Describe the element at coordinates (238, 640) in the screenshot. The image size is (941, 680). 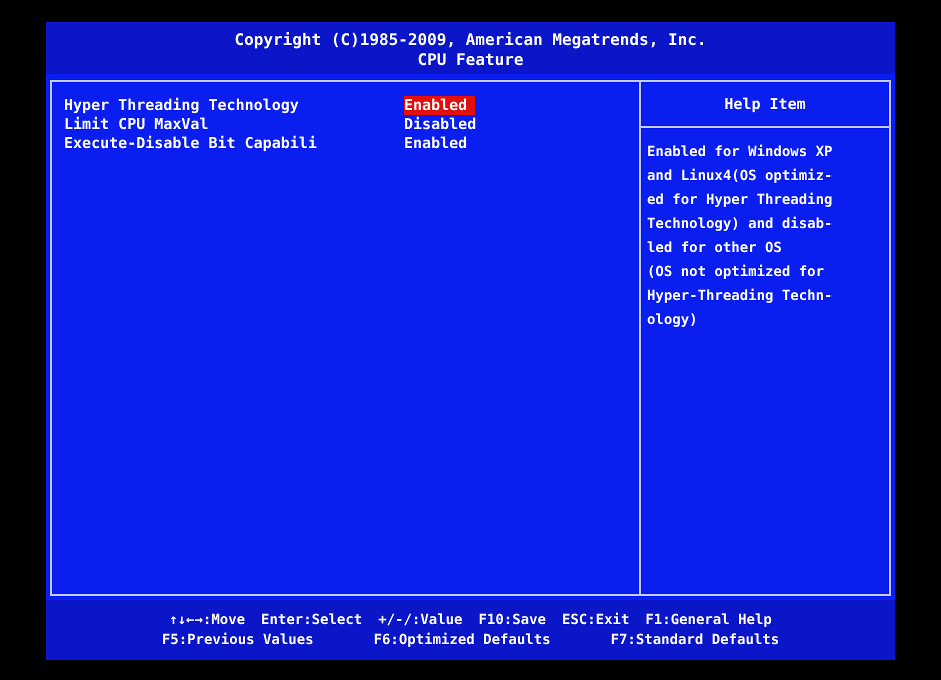
I see `key-hint: F5:Previous Values` at that location.